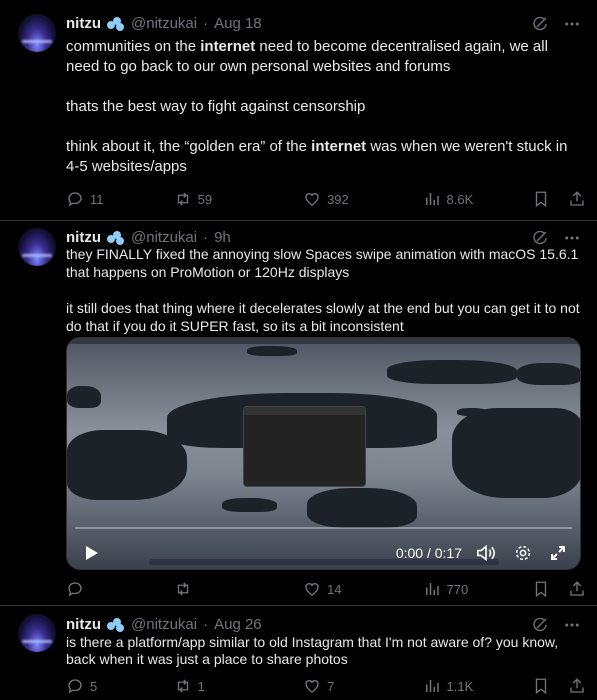 This screenshot has height=700, width=597. Describe the element at coordinates (323, 553) in the screenshot. I see `video-controls: 0:00 / 0:17` at that location.